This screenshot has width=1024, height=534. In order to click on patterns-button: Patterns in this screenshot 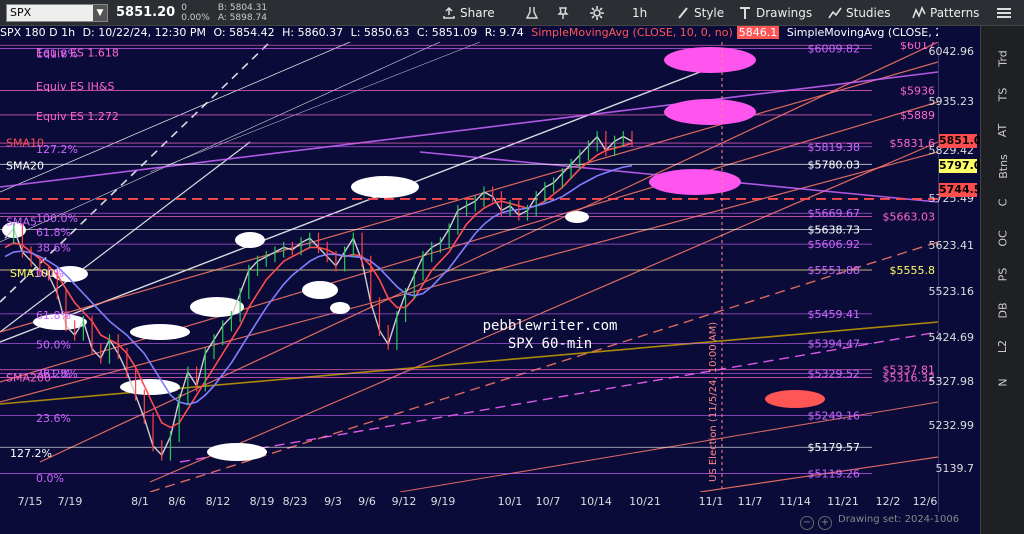, I will do `click(945, 13)`.